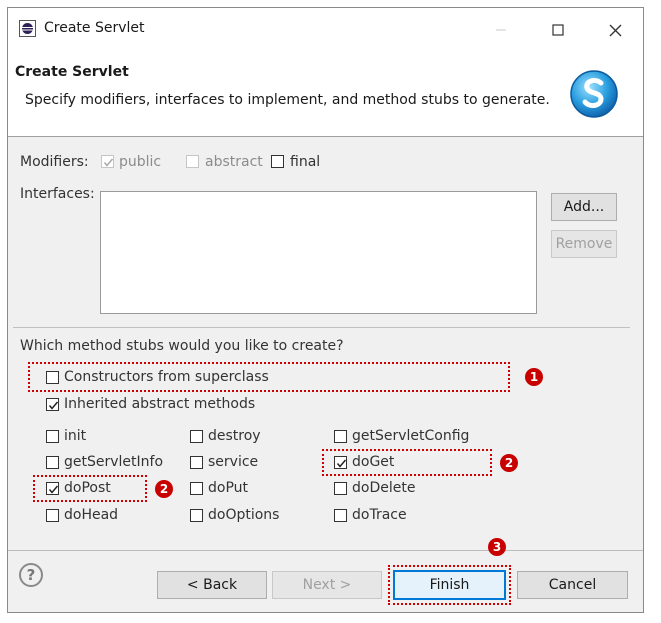  Describe the element at coordinates (94, 28) in the screenshot. I see `window-title: Create Servlet` at that location.